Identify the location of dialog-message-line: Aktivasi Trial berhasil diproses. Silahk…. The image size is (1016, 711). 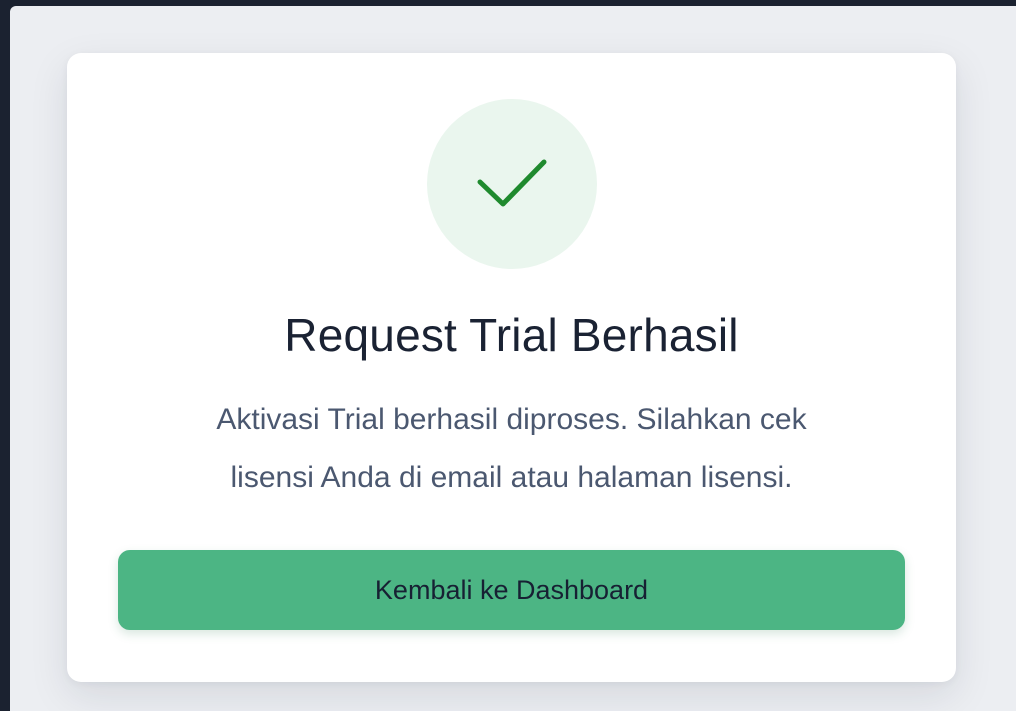
(511, 419).